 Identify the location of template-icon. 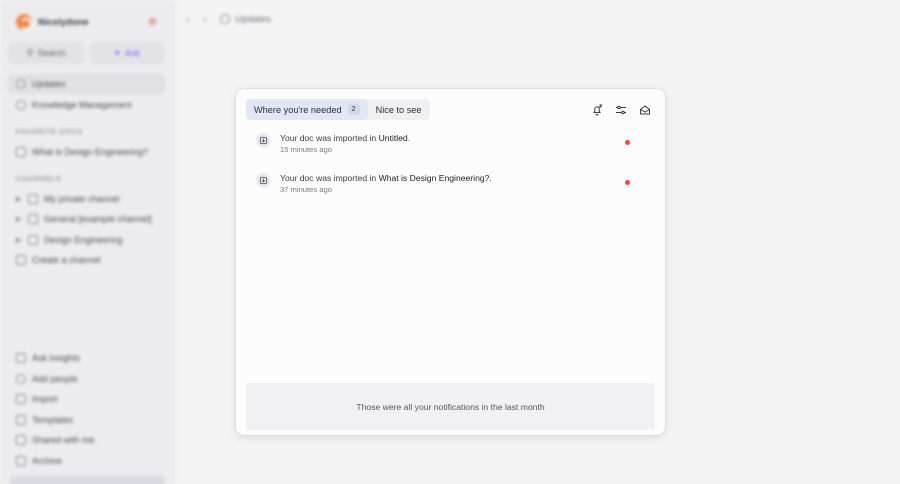
(21, 419).